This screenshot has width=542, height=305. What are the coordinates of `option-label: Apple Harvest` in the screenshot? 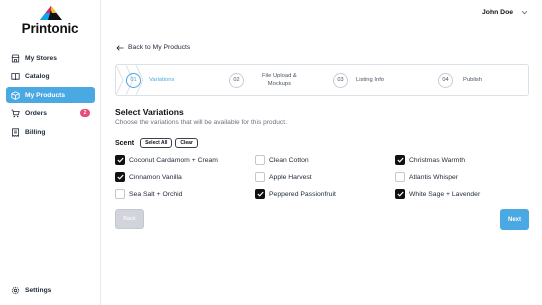 It's located at (290, 177).